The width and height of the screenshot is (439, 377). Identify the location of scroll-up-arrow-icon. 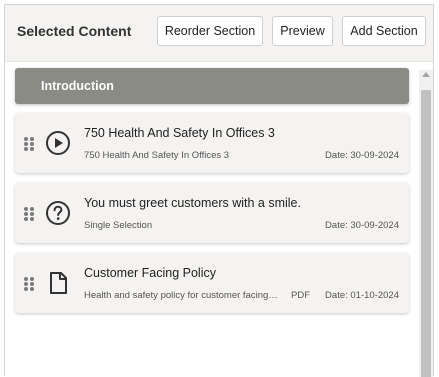
(426, 74).